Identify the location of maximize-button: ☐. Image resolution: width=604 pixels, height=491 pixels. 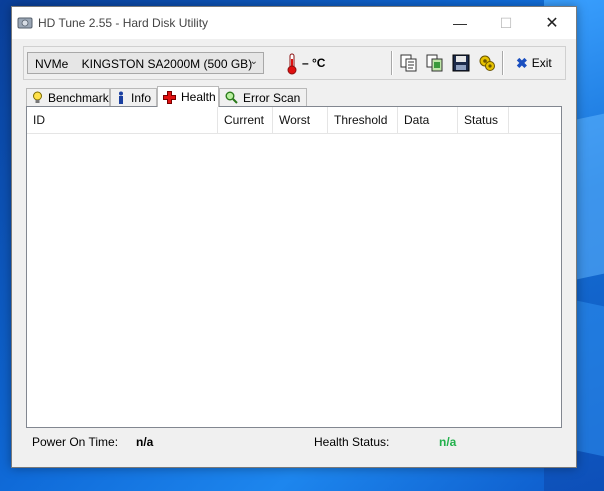
(506, 23).